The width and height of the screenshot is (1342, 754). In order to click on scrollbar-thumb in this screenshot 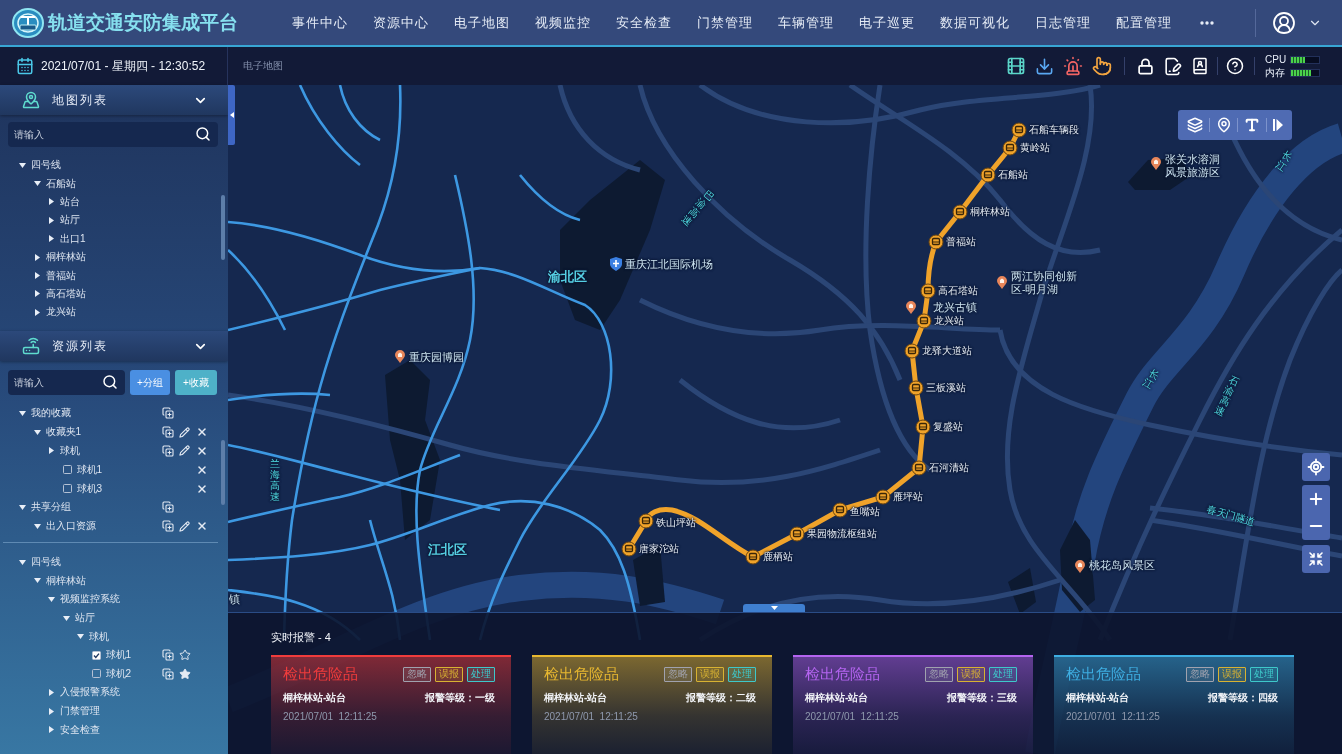, I will do `click(223, 472)`.